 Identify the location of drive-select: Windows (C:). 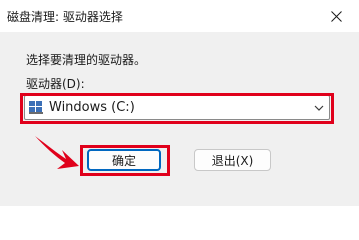
(177, 107).